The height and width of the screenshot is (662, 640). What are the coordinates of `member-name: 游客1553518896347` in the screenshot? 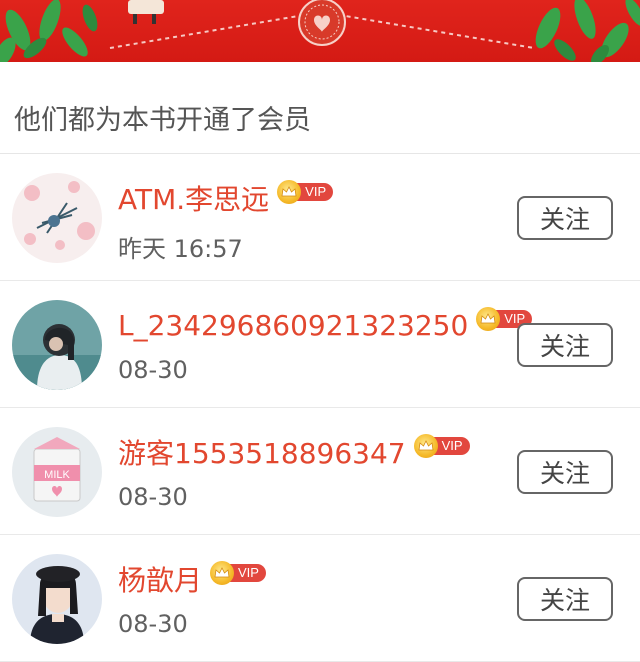 It's located at (262, 452).